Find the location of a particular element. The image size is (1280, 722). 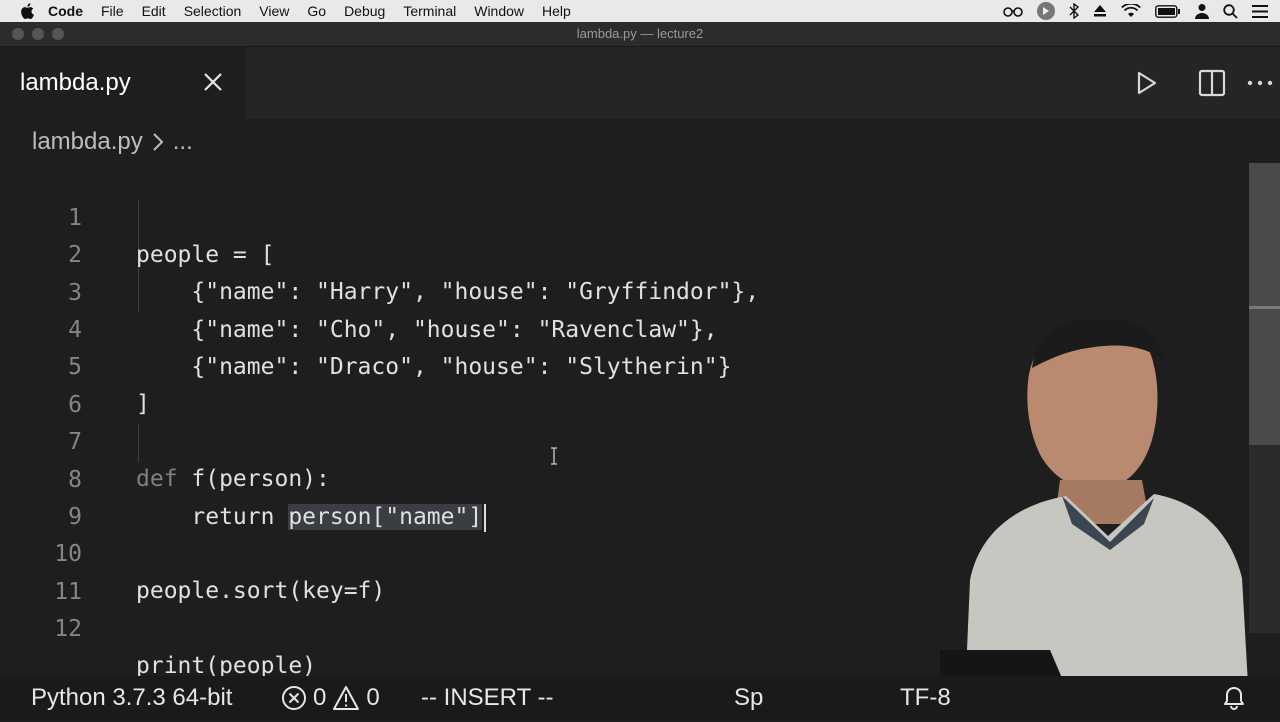

menu-go: Go is located at coordinates (316, 11).